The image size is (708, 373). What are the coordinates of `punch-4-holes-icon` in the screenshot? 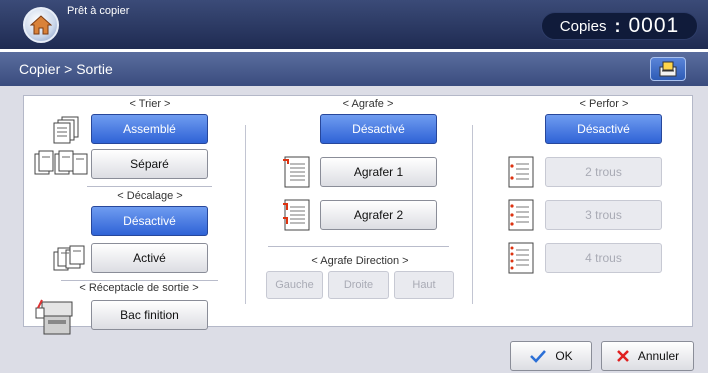 It's located at (521, 258).